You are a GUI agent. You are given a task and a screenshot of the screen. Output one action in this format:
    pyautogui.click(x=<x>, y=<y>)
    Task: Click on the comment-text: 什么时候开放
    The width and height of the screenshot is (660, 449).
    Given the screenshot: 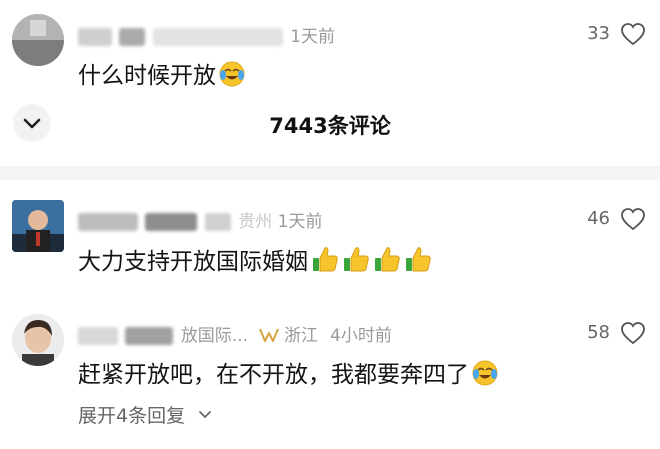 What is the action you would take?
    pyautogui.click(x=161, y=74)
    